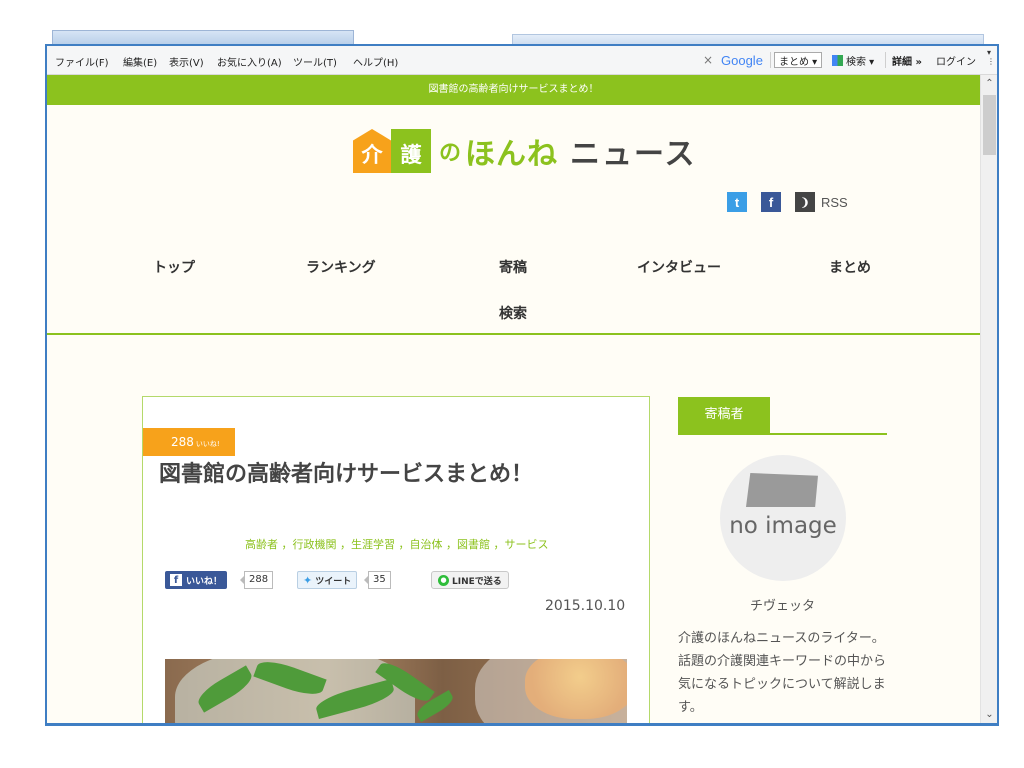 The height and width of the screenshot is (768, 1024). What do you see at coordinates (375, 61) in the screenshot?
I see `menu-help: ヘルプ(H)` at bounding box center [375, 61].